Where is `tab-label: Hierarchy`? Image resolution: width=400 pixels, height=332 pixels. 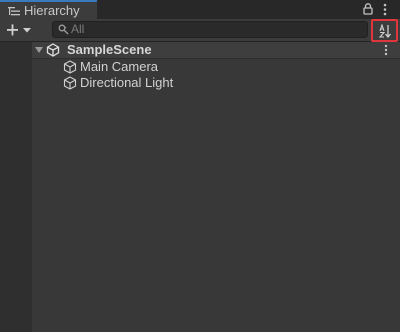
tab-label: Hierarchy is located at coordinates (52, 10).